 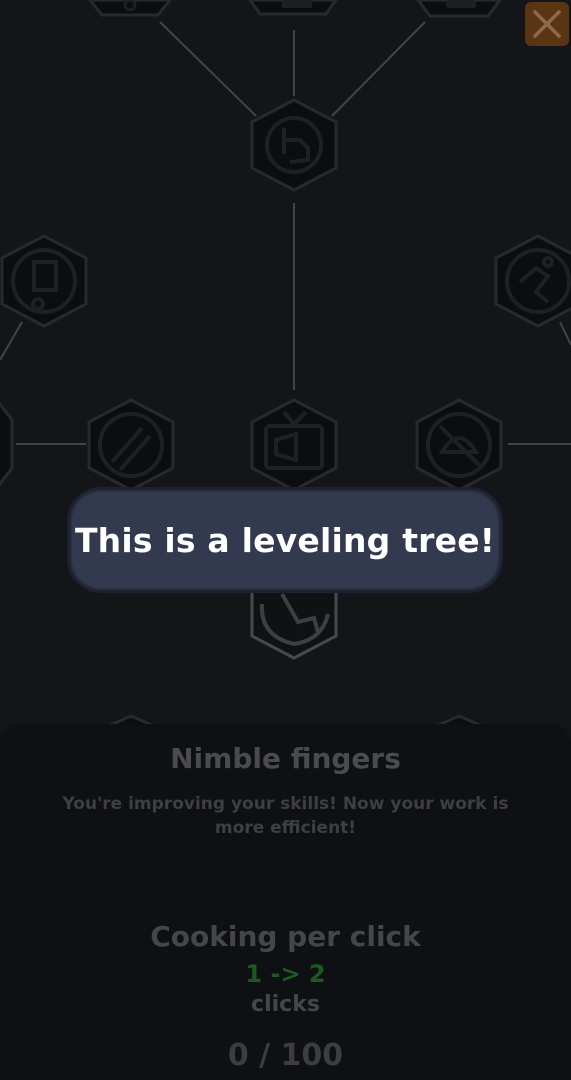 What do you see at coordinates (131, 445) in the screenshot?
I see `tree-node-tools` at bounding box center [131, 445].